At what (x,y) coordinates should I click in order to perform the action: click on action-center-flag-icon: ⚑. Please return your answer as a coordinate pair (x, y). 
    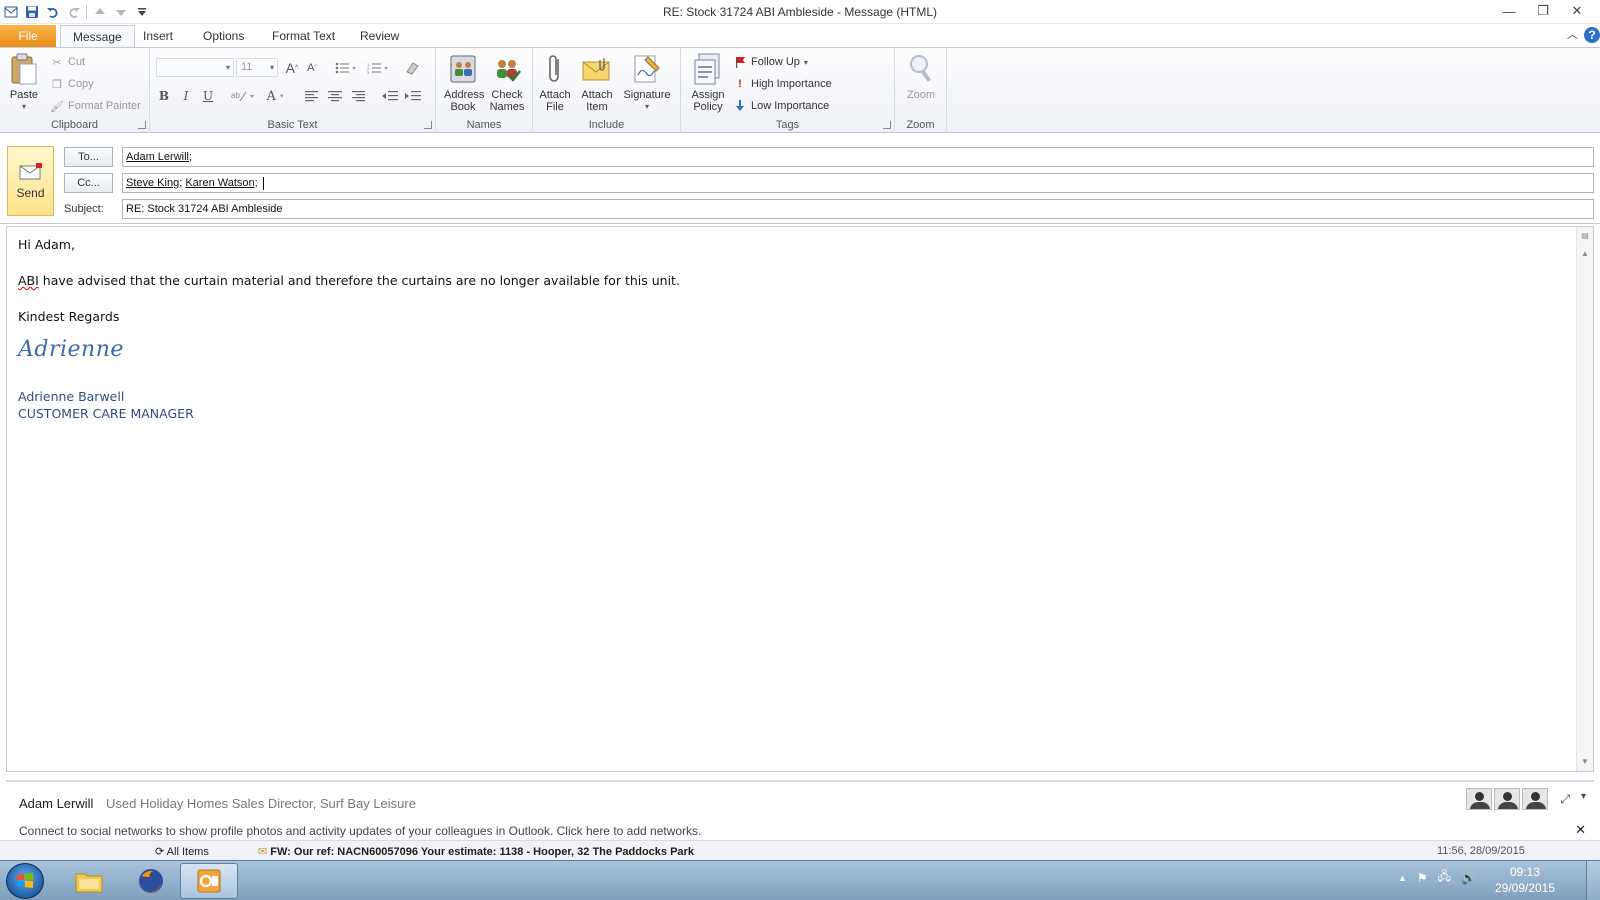
    Looking at the image, I should click on (1422, 878).